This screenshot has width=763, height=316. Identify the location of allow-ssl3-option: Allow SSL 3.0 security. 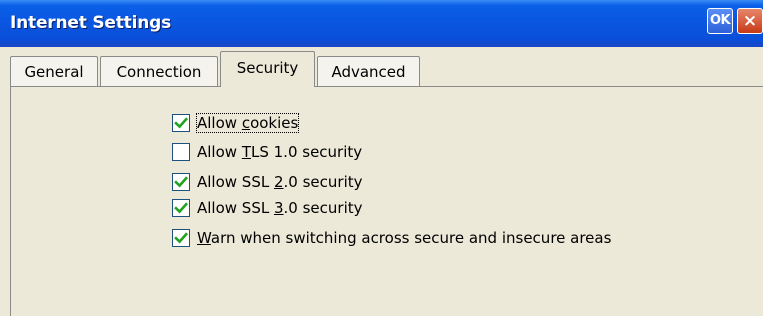
(267, 208).